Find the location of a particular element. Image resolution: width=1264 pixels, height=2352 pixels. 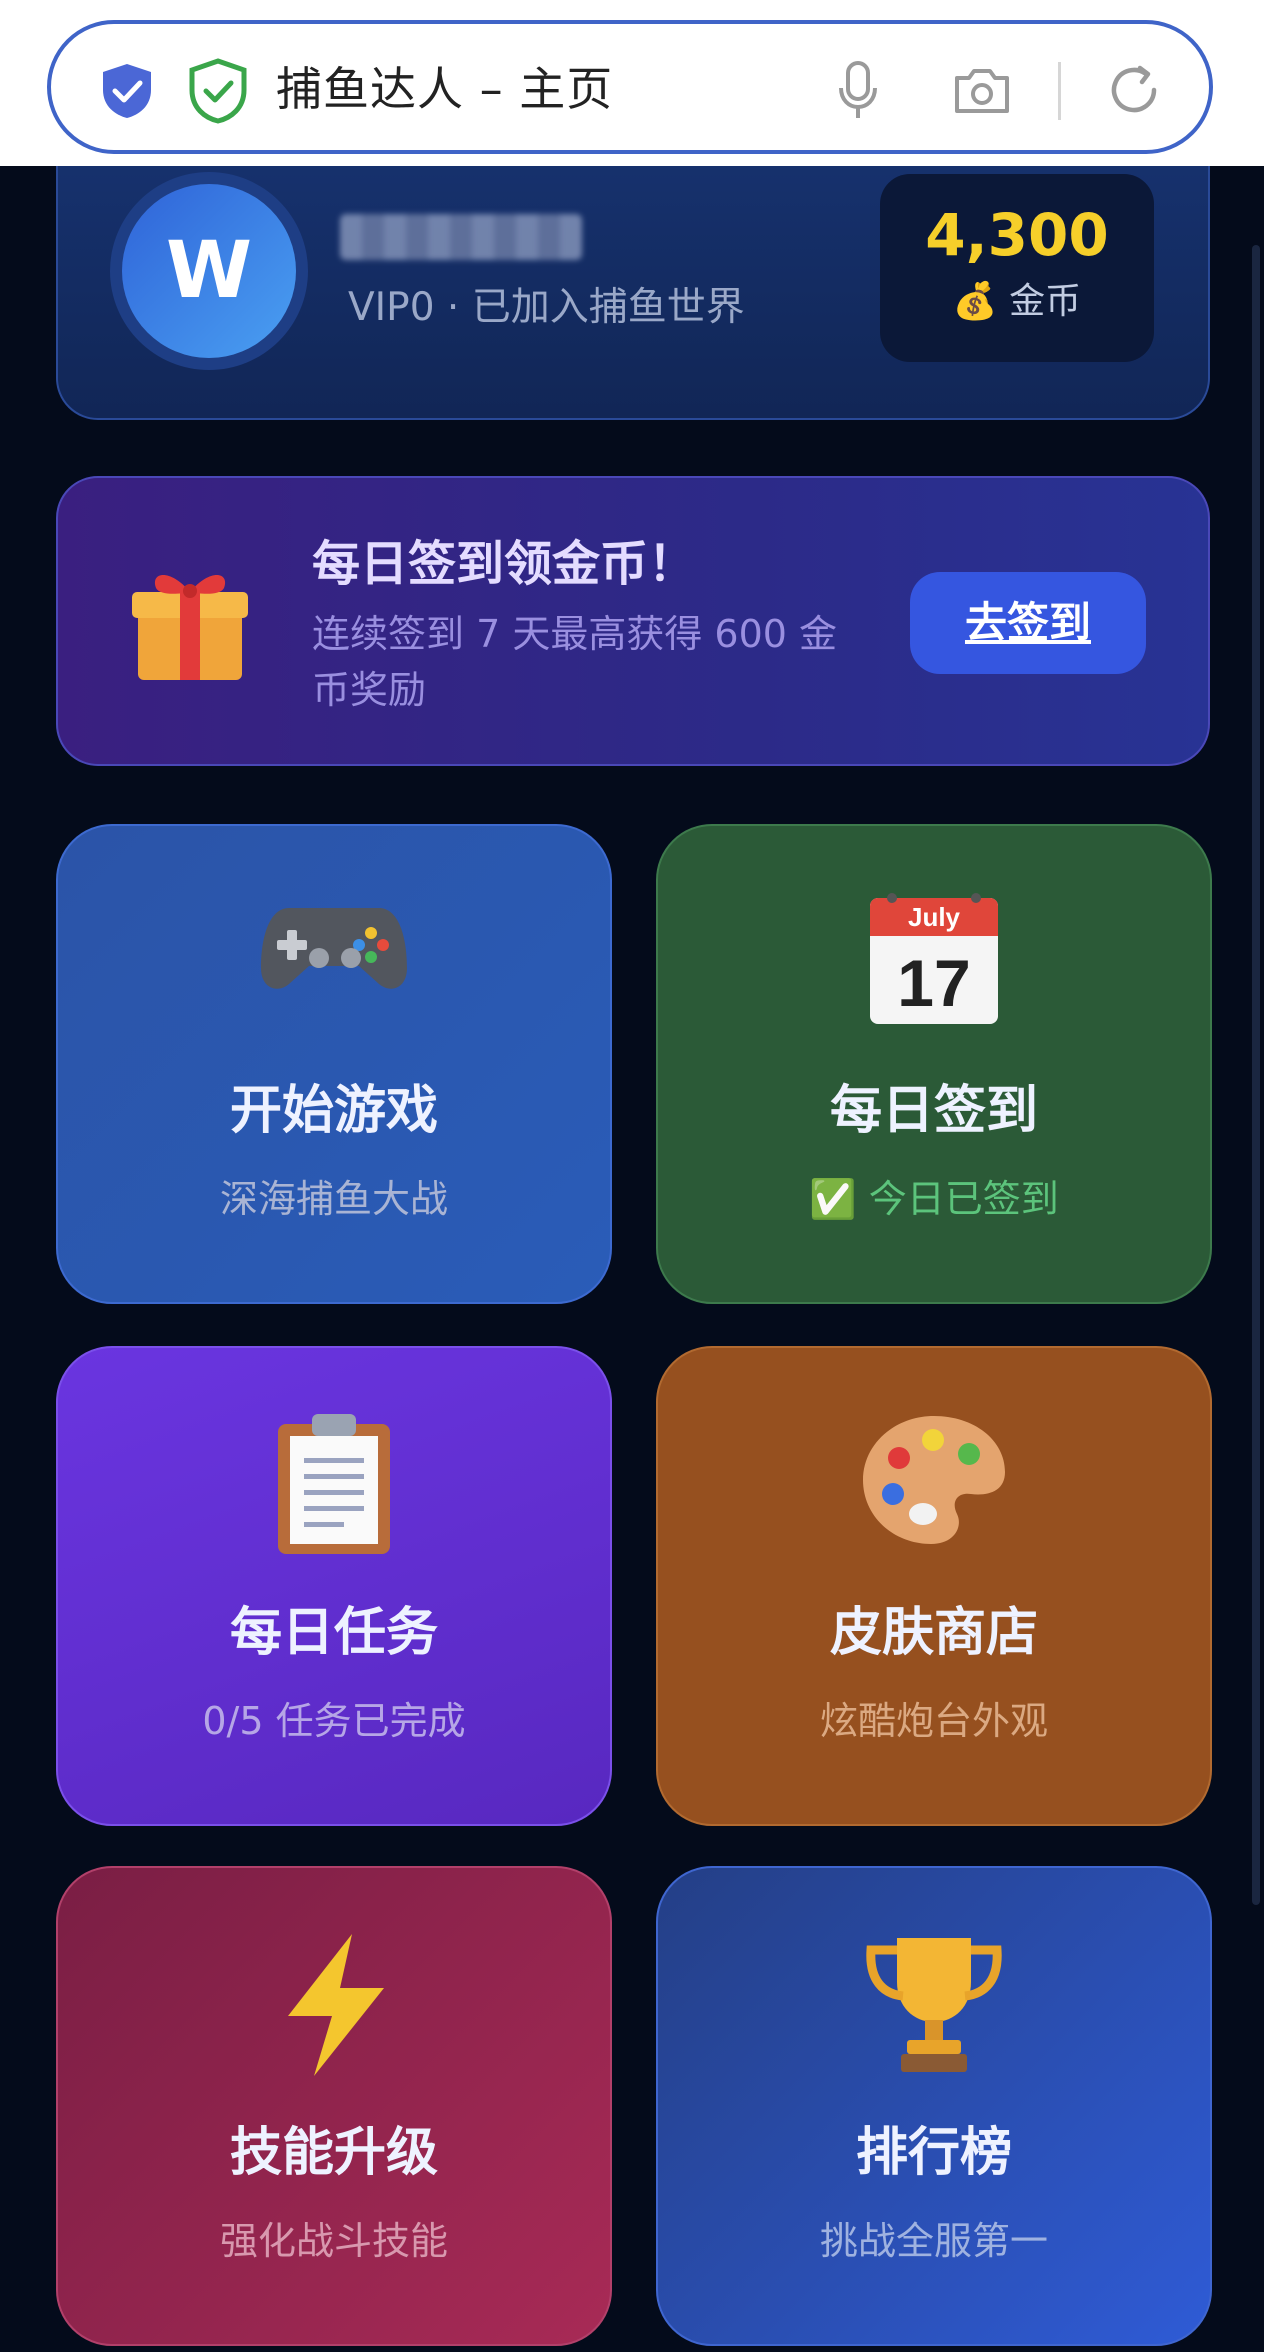

card-subtitle: 挑战全服第一 is located at coordinates (933, 2241).